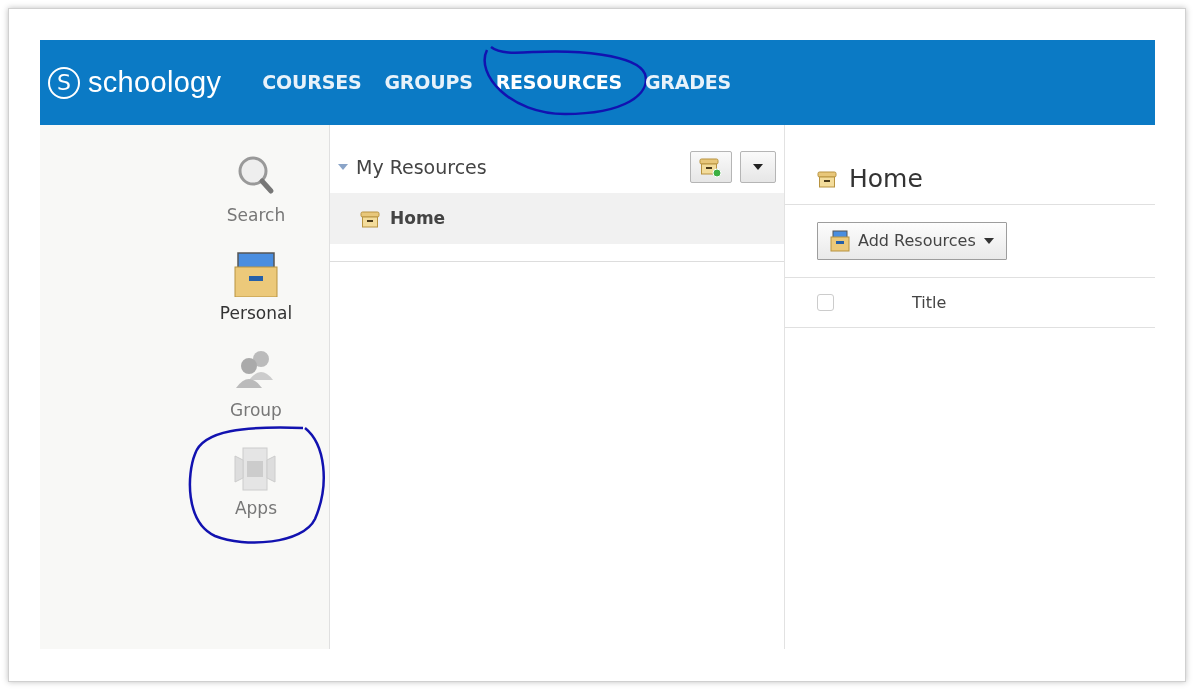 This screenshot has width=1193, height=694. Describe the element at coordinates (557, 219) in the screenshot. I see `tree-item: Home` at that location.